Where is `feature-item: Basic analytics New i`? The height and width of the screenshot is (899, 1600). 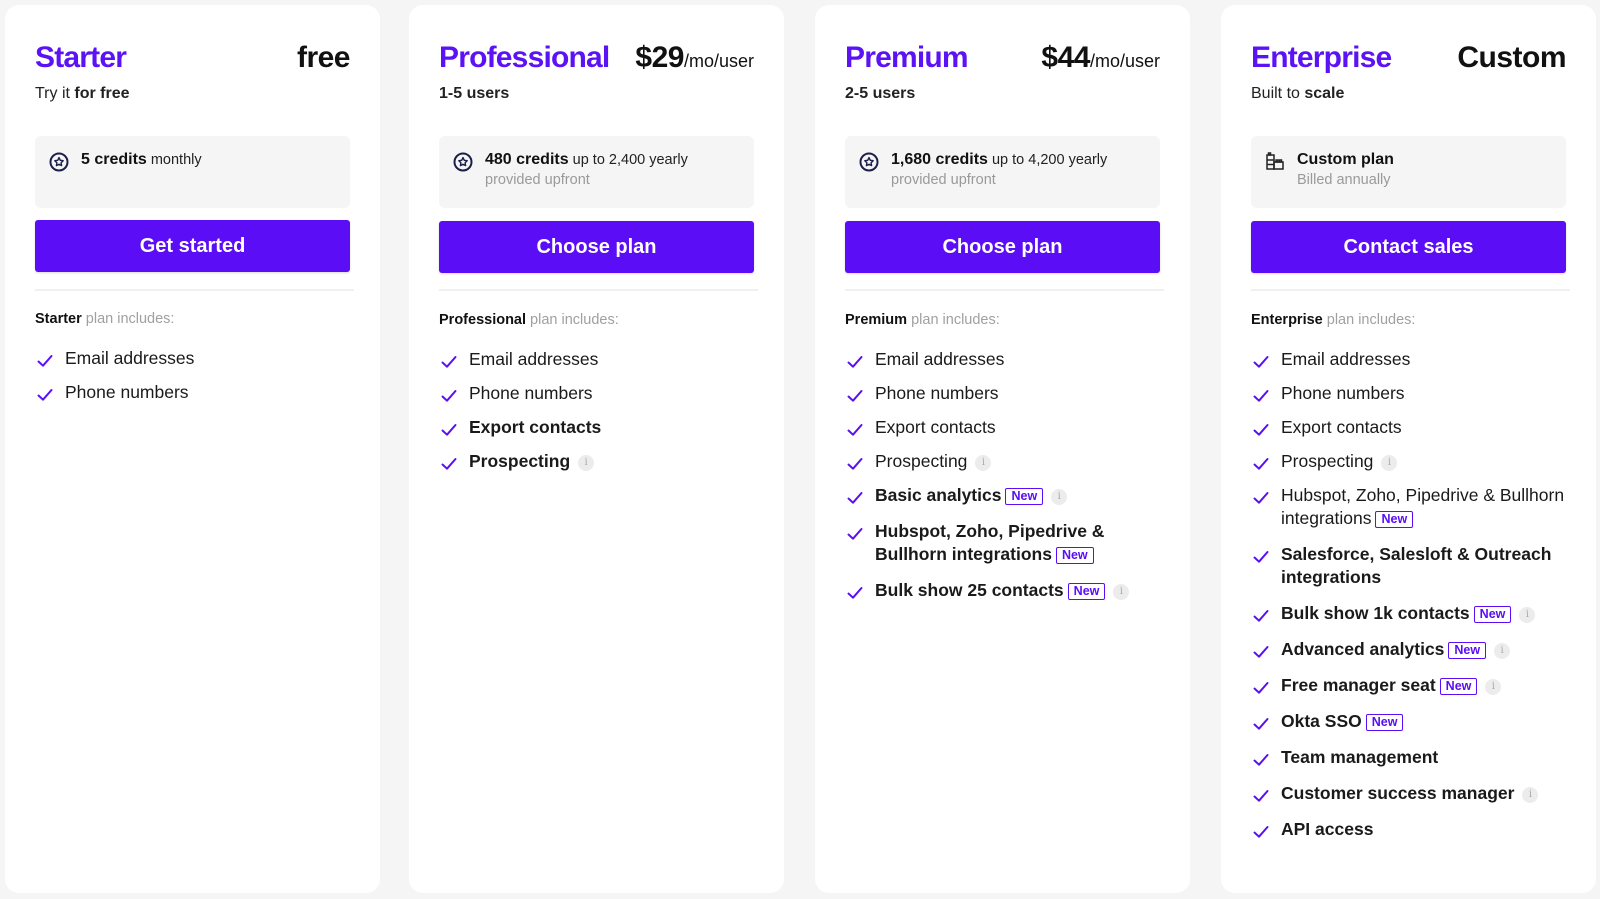 feature-item: Basic analytics New i is located at coordinates (1002, 495).